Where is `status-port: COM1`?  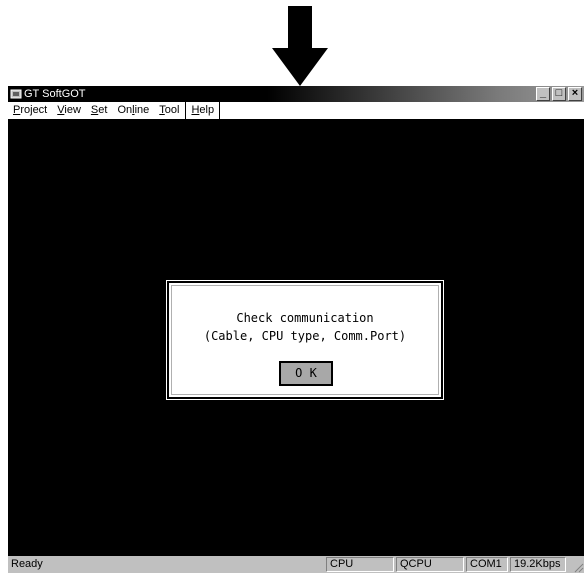
status-port: COM1 is located at coordinates (487, 564).